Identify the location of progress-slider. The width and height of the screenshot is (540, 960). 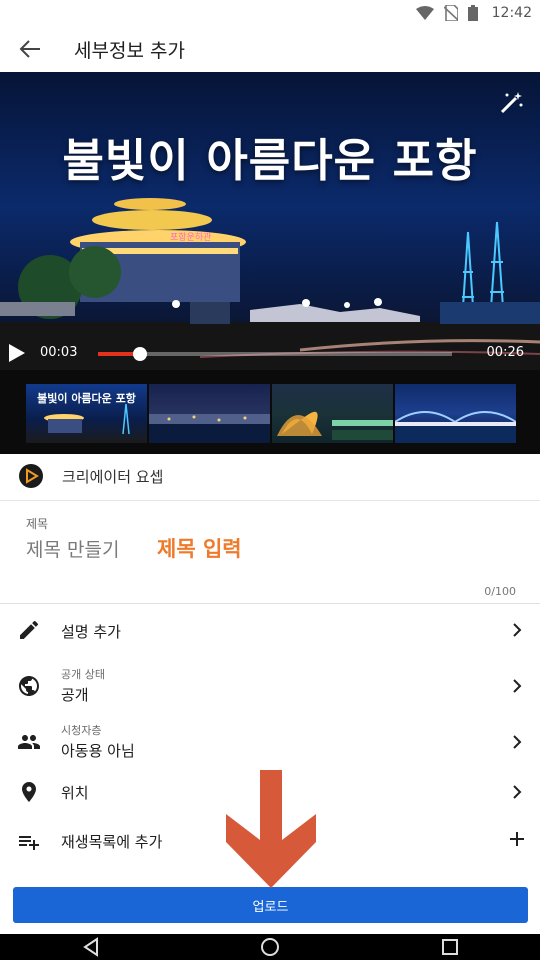
(275, 354).